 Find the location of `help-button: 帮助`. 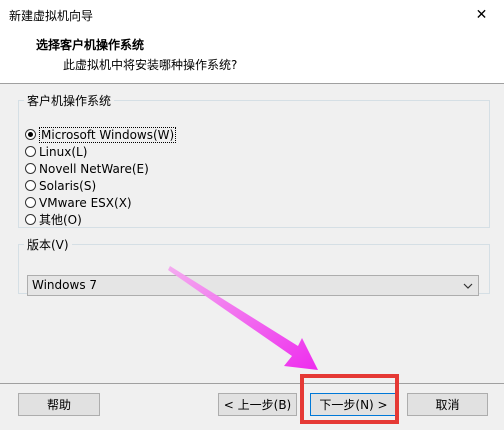

help-button: 帮助 is located at coordinates (59, 404).